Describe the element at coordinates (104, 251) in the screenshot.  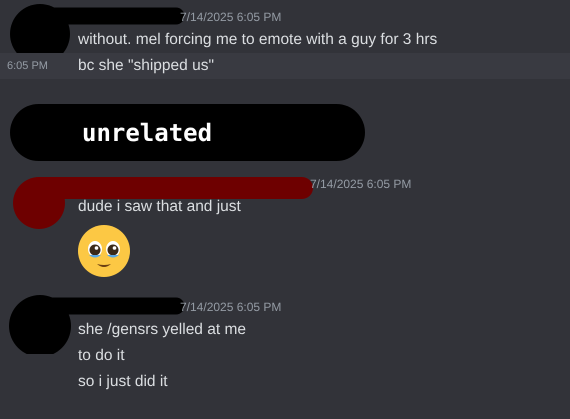
I see `pleading-emoji-icon` at that location.